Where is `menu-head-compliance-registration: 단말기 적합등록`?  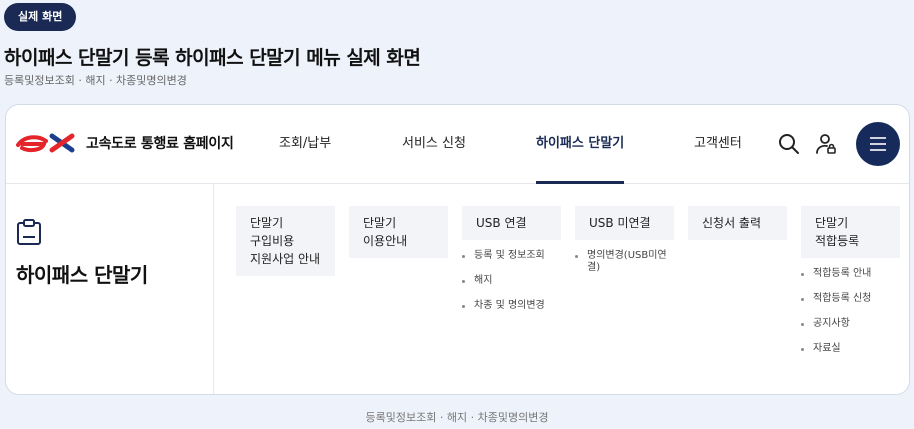
menu-head-compliance-registration: 단말기 적합등록 is located at coordinates (850, 232).